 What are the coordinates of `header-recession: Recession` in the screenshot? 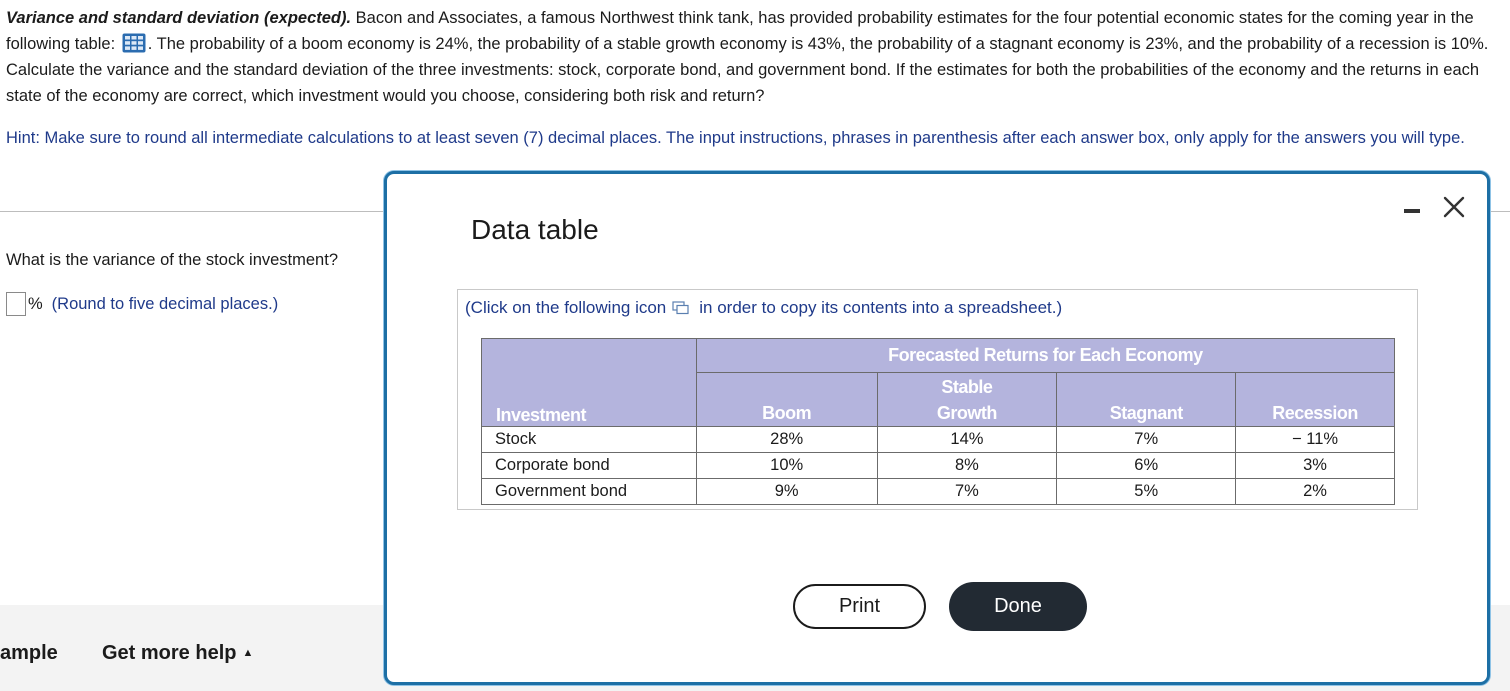 It's located at (1315, 399).